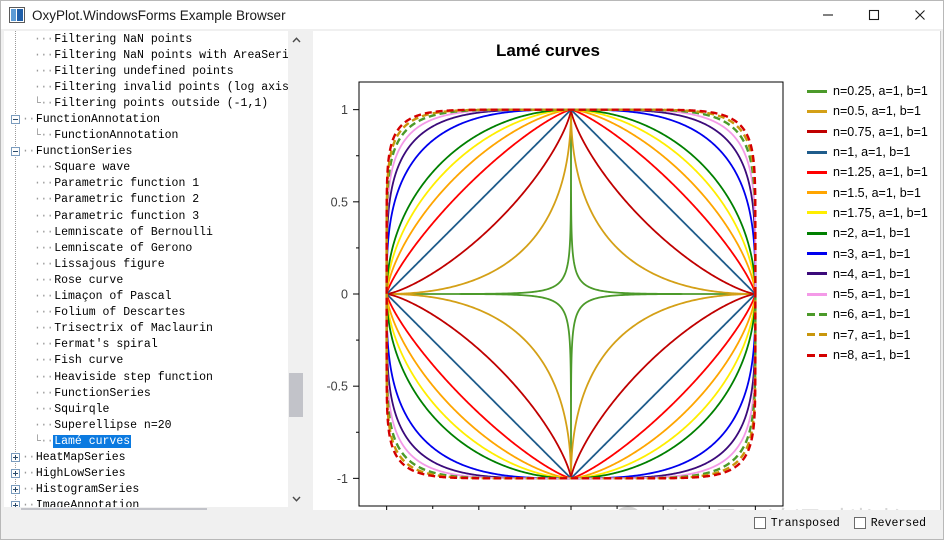 Image resolution: width=944 pixels, height=540 pixels. I want to click on legend-item: n=4, a=1, b=1, so click(874, 274).